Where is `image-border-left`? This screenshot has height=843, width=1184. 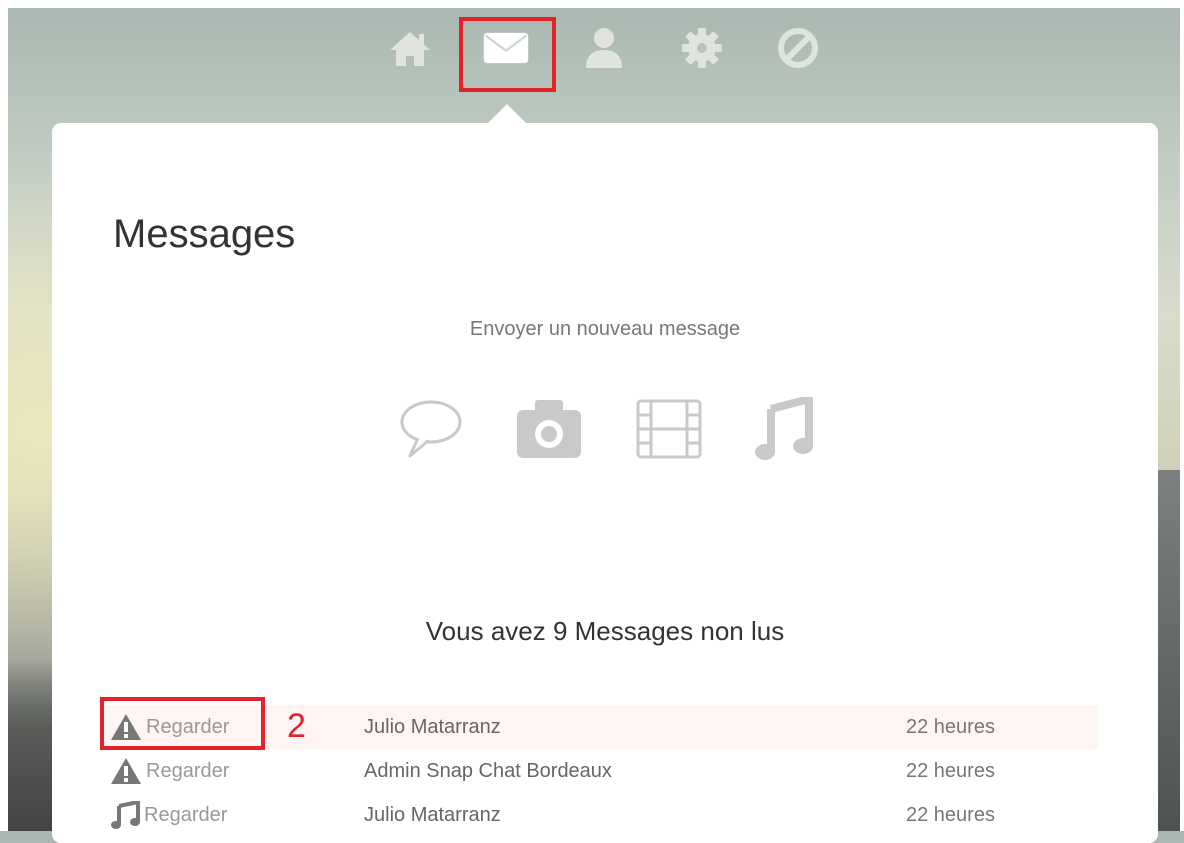
image-border-left is located at coordinates (4, 415).